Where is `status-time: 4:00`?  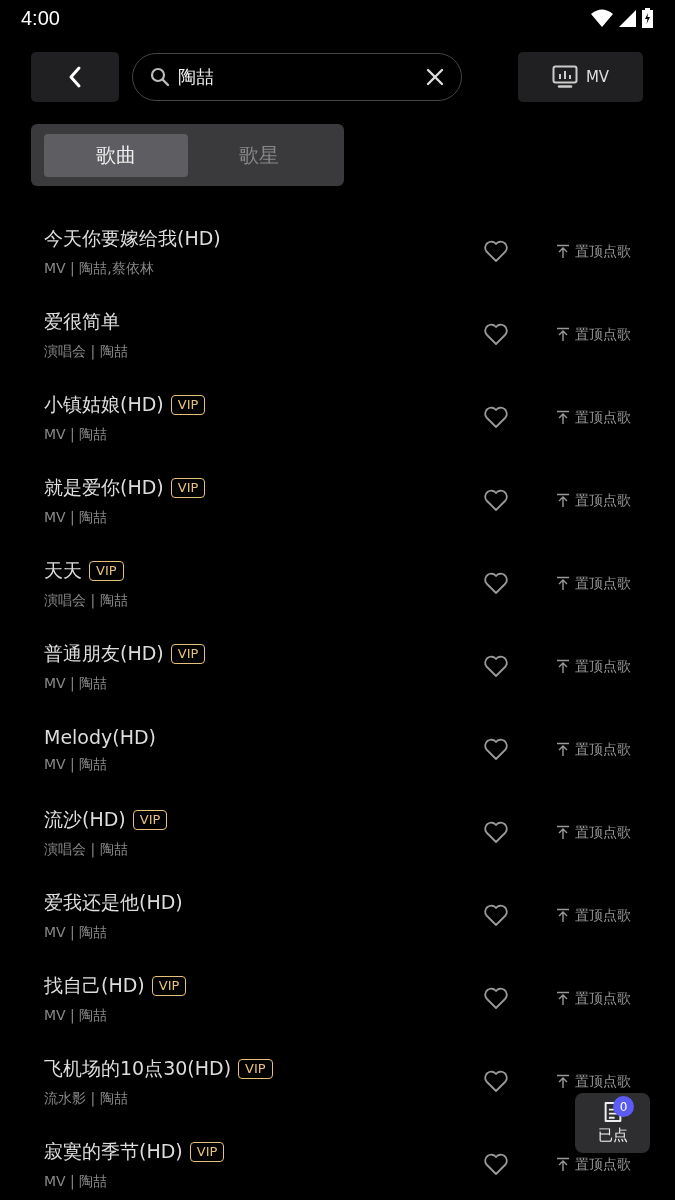 status-time: 4:00 is located at coordinates (40, 18).